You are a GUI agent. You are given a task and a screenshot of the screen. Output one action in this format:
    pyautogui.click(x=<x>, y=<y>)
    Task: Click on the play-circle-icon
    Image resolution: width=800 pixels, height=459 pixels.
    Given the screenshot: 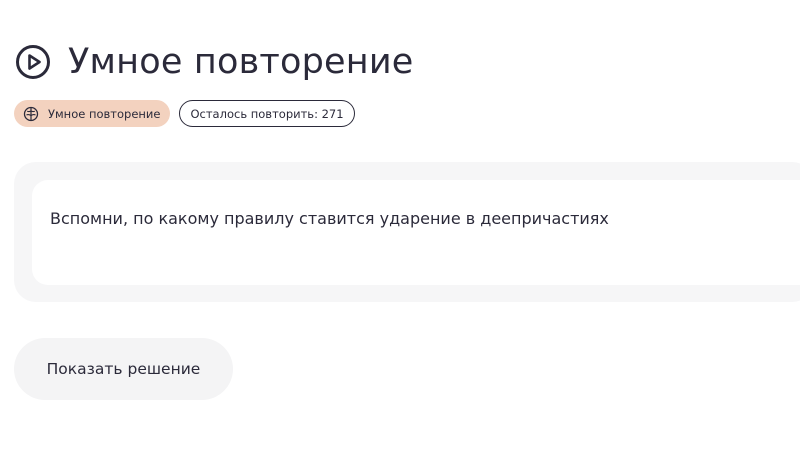 What is the action you would take?
    pyautogui.click(x=33, y=62)
    